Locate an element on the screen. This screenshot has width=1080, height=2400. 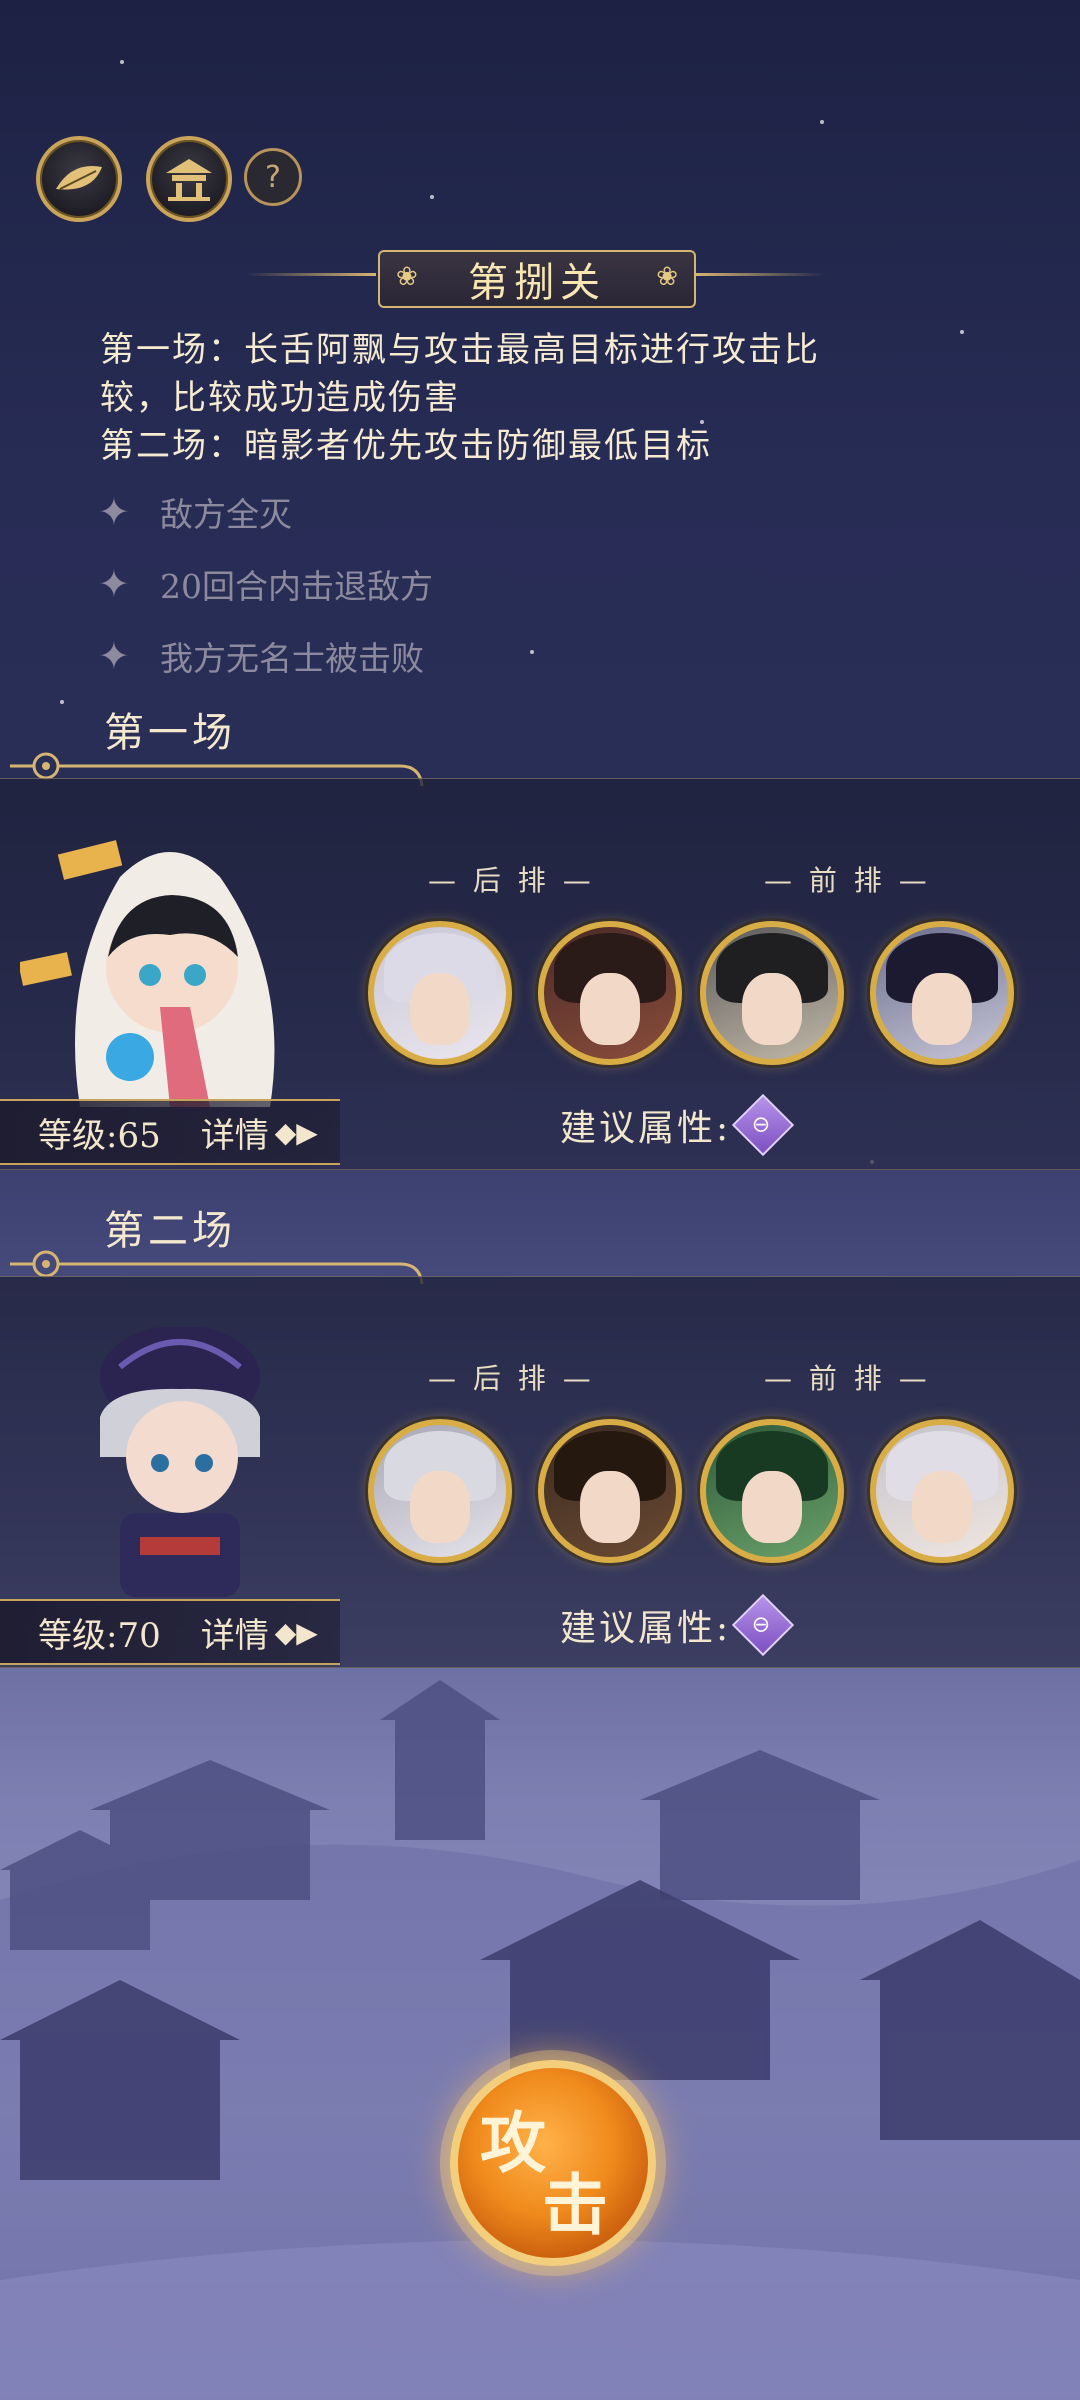
pavilion-icon is located at coordinates (189, 179).